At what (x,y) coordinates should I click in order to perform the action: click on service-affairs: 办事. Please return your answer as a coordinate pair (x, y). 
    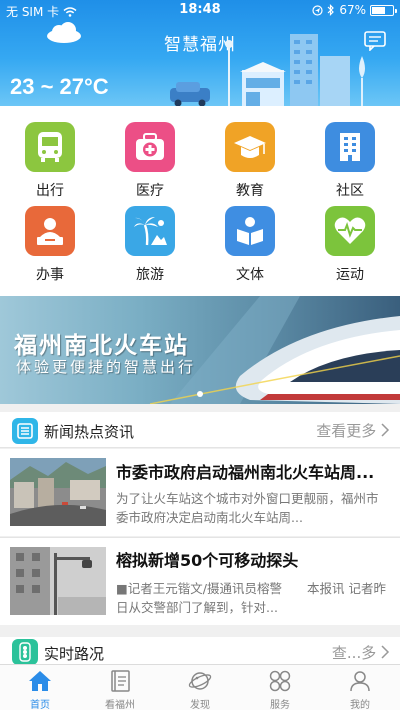
    Looking at the image, I should click on (50, 236).